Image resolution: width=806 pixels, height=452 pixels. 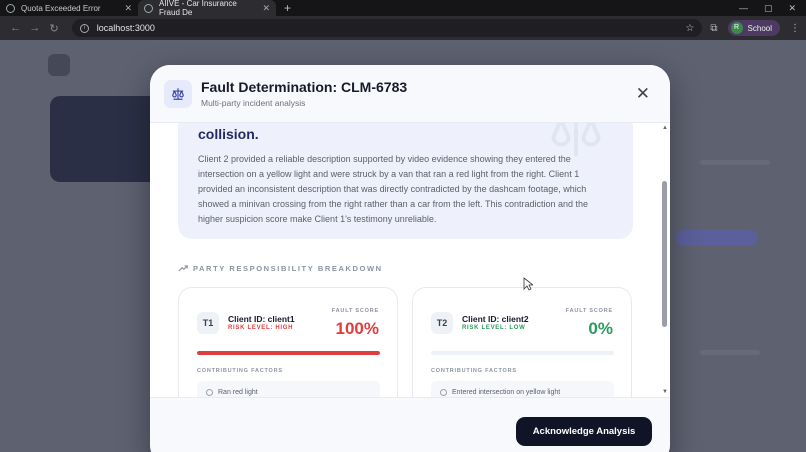 What do you see at coordinates (584, 431) in the screenshot?
I see `acknowledge-analysis-button: Acknowledge Analysis` at bounding box center [584, 431].